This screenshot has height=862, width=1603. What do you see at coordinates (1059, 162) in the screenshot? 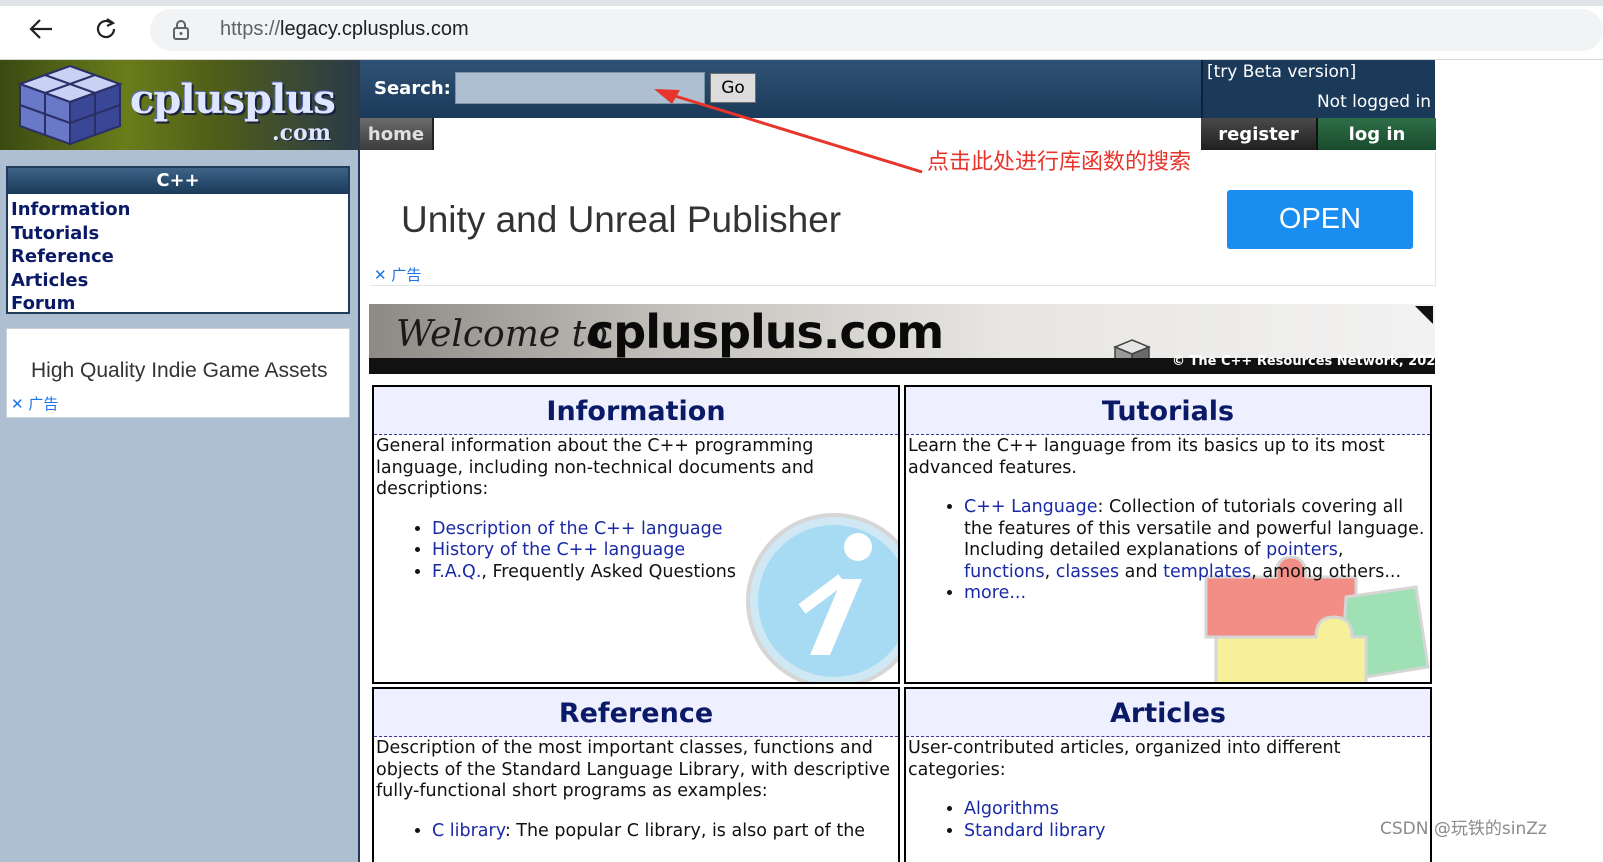
I see `annotation-text: 点击此处进行库函数的搜索` at bounding box center [1059, 162].